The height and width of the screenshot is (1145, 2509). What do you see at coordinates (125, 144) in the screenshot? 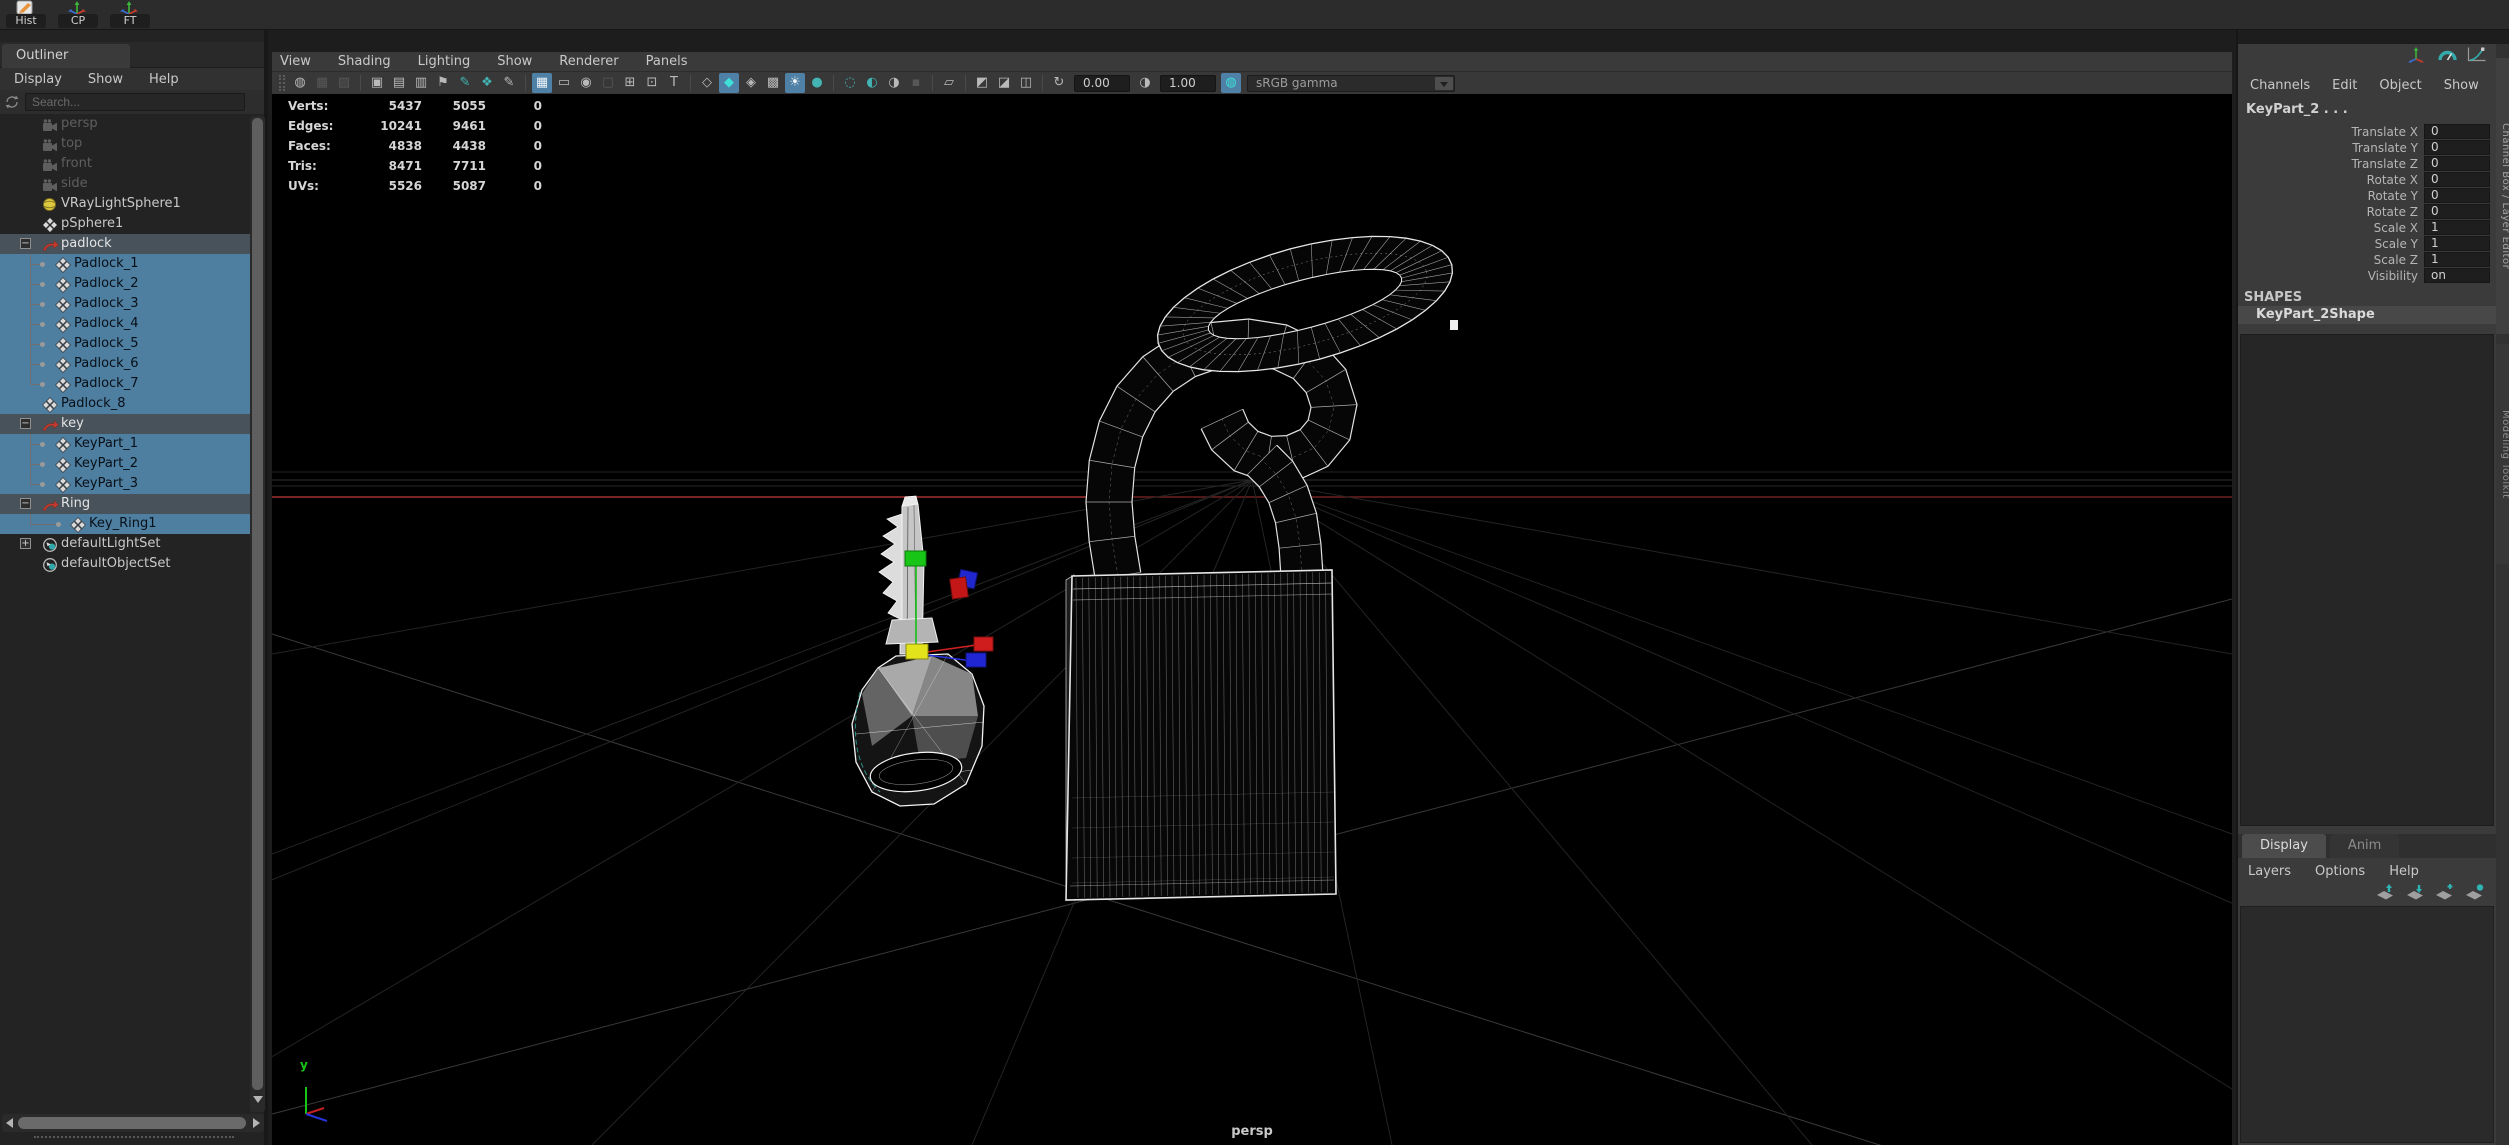
I see `outliner-item-top: top` at bounding box center [125, 144].